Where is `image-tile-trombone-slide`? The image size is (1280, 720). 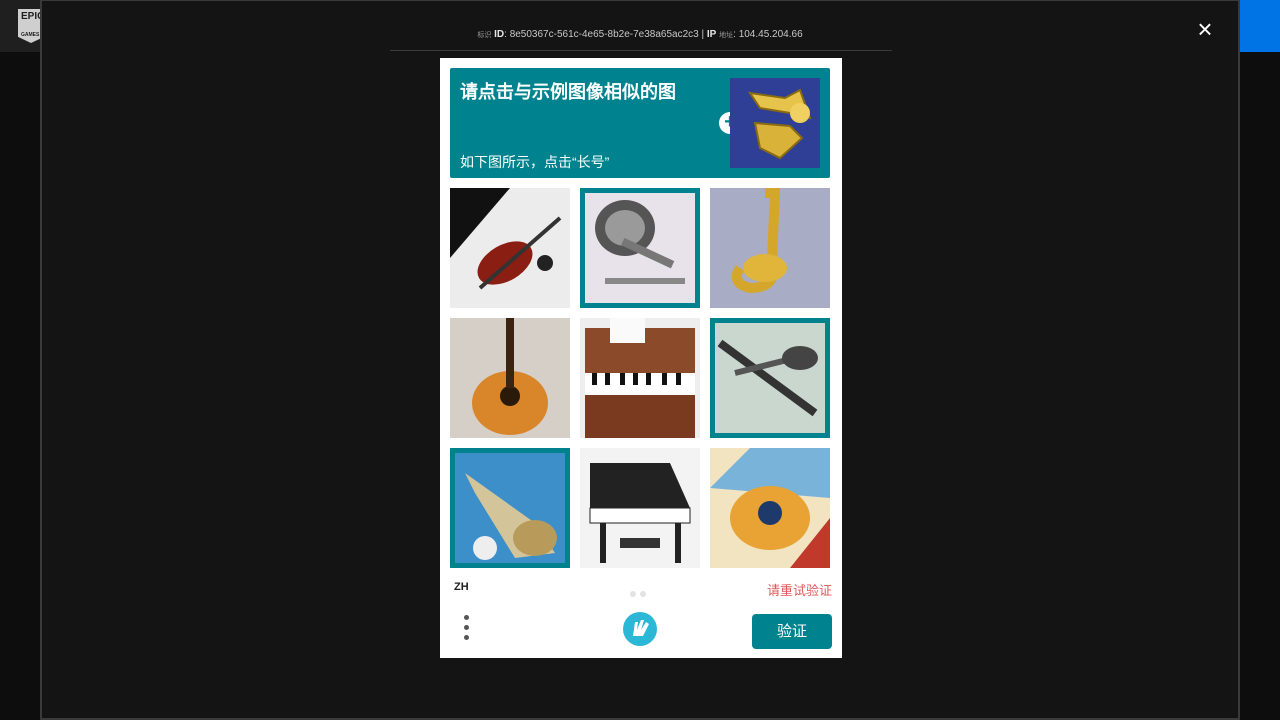 image-tile-trombone-slide is located at coordinates (770, 378).